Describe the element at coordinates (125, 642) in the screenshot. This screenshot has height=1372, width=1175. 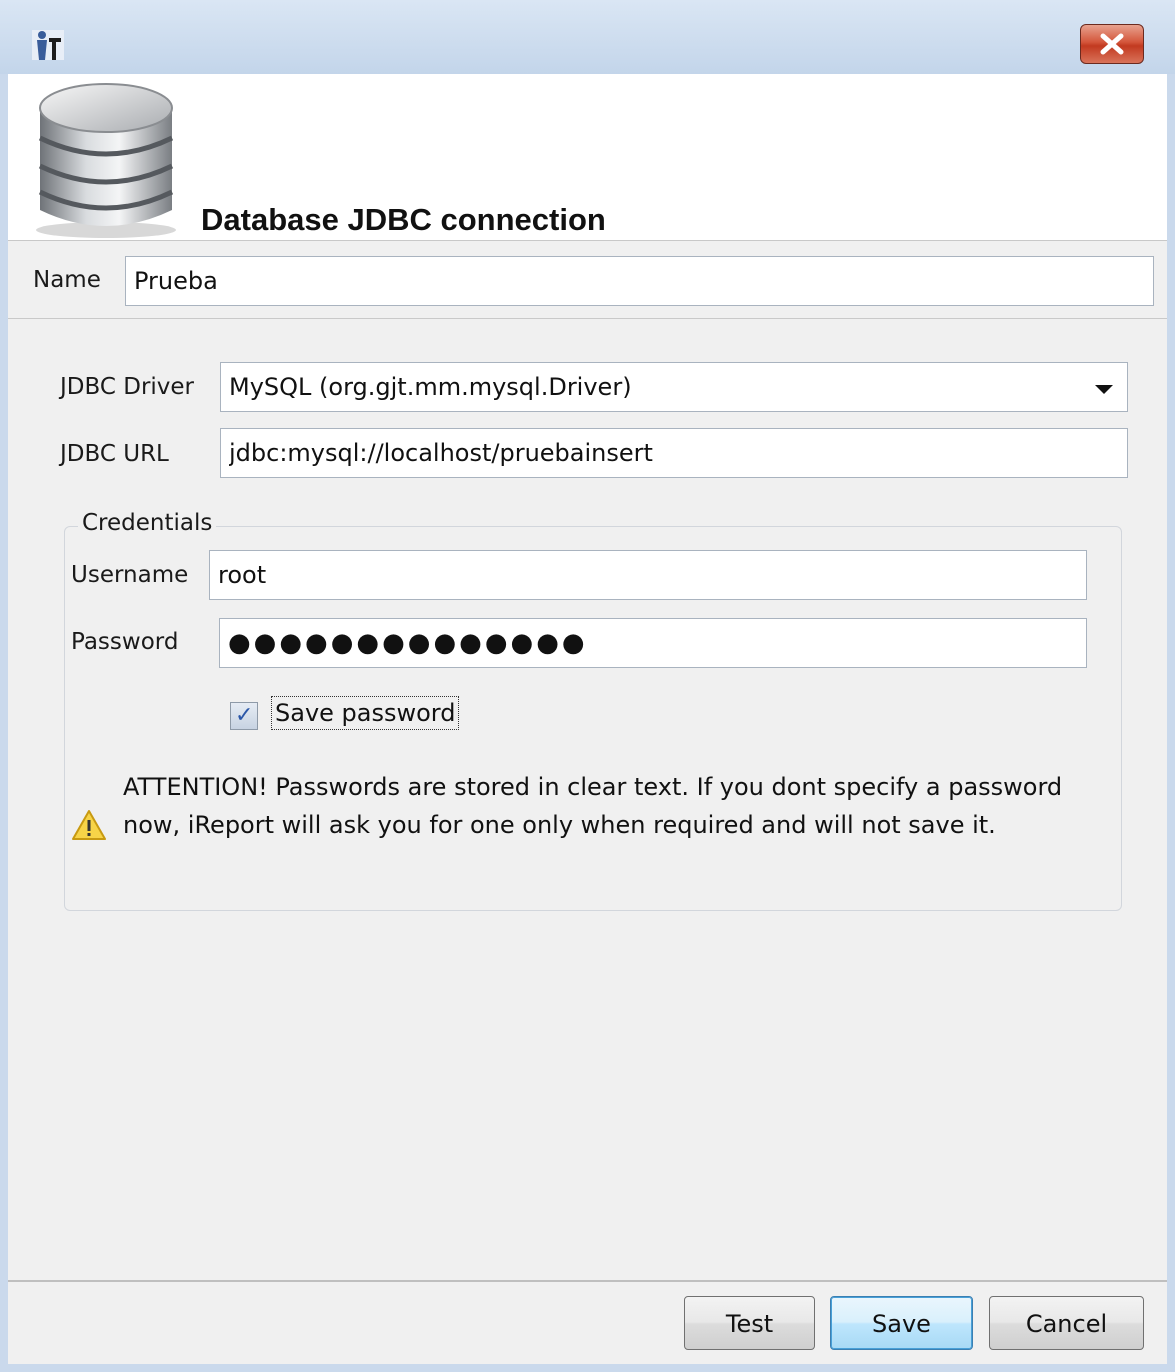
I see `password-label: Password` at that location.